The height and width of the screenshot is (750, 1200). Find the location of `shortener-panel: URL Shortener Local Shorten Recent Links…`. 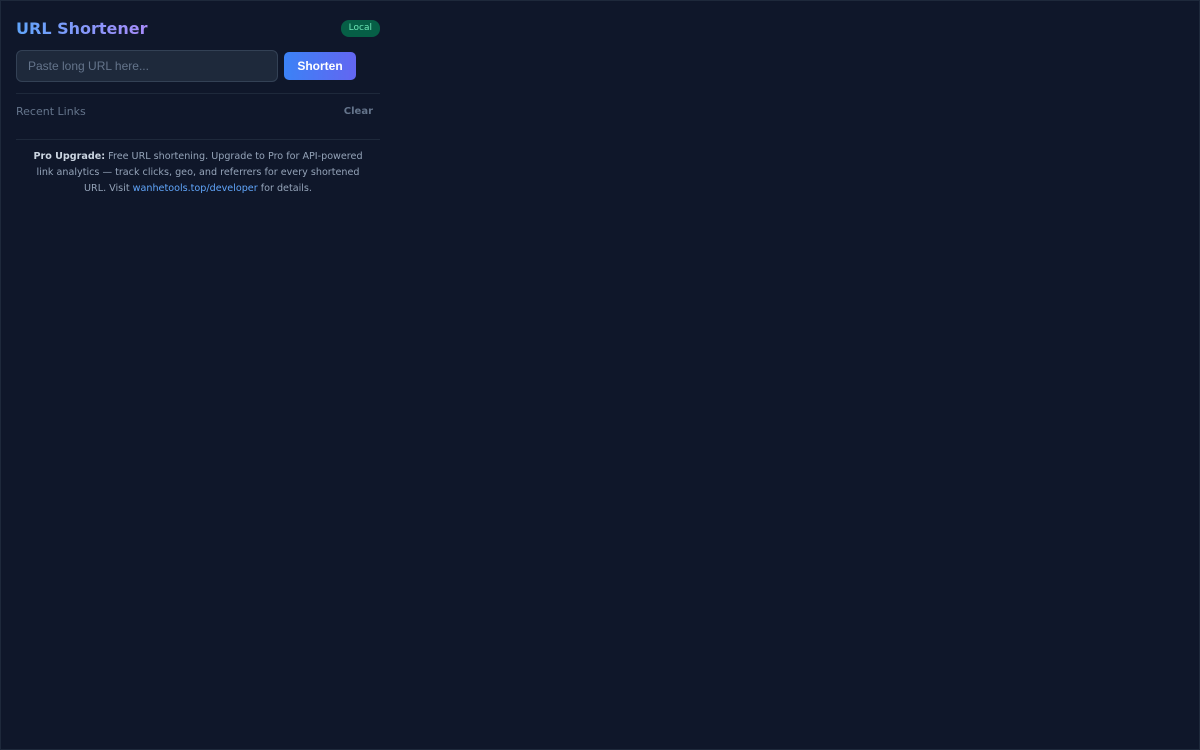

shortener-panel: URL Shortener Local Shorten Recent Links… is located at coordinates (198, 107).